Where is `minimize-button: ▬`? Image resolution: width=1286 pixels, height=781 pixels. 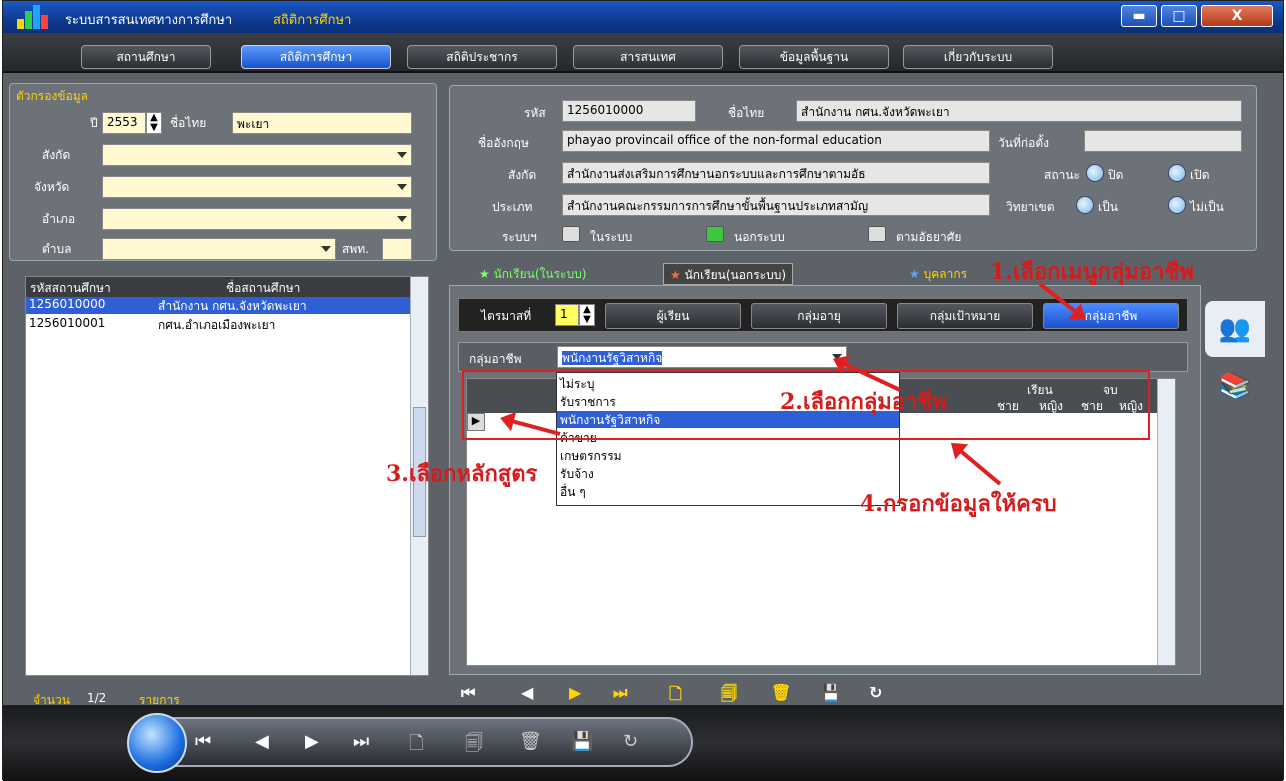 minimize-button: ▬ is located at coordinates (1139, 16).